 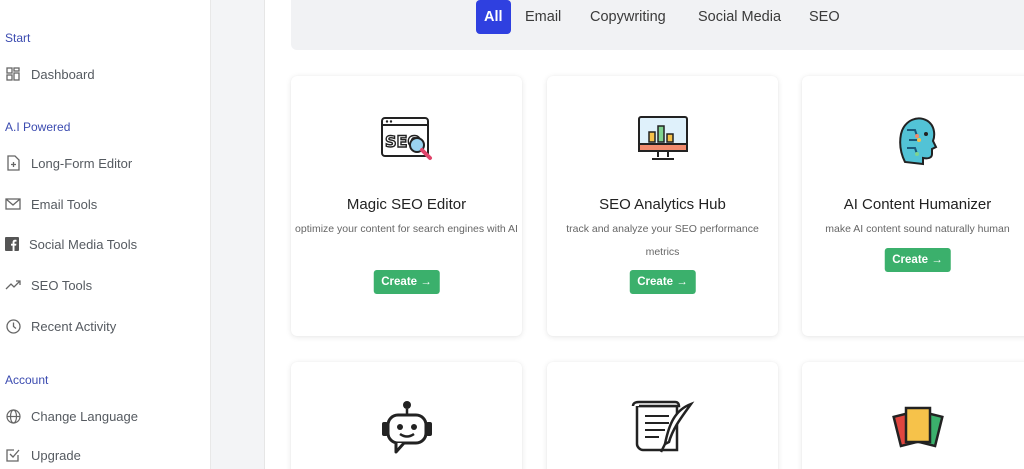 I want to click on sidebar-item-seo-tools: SEO Tools, so click(x=102, y=285).